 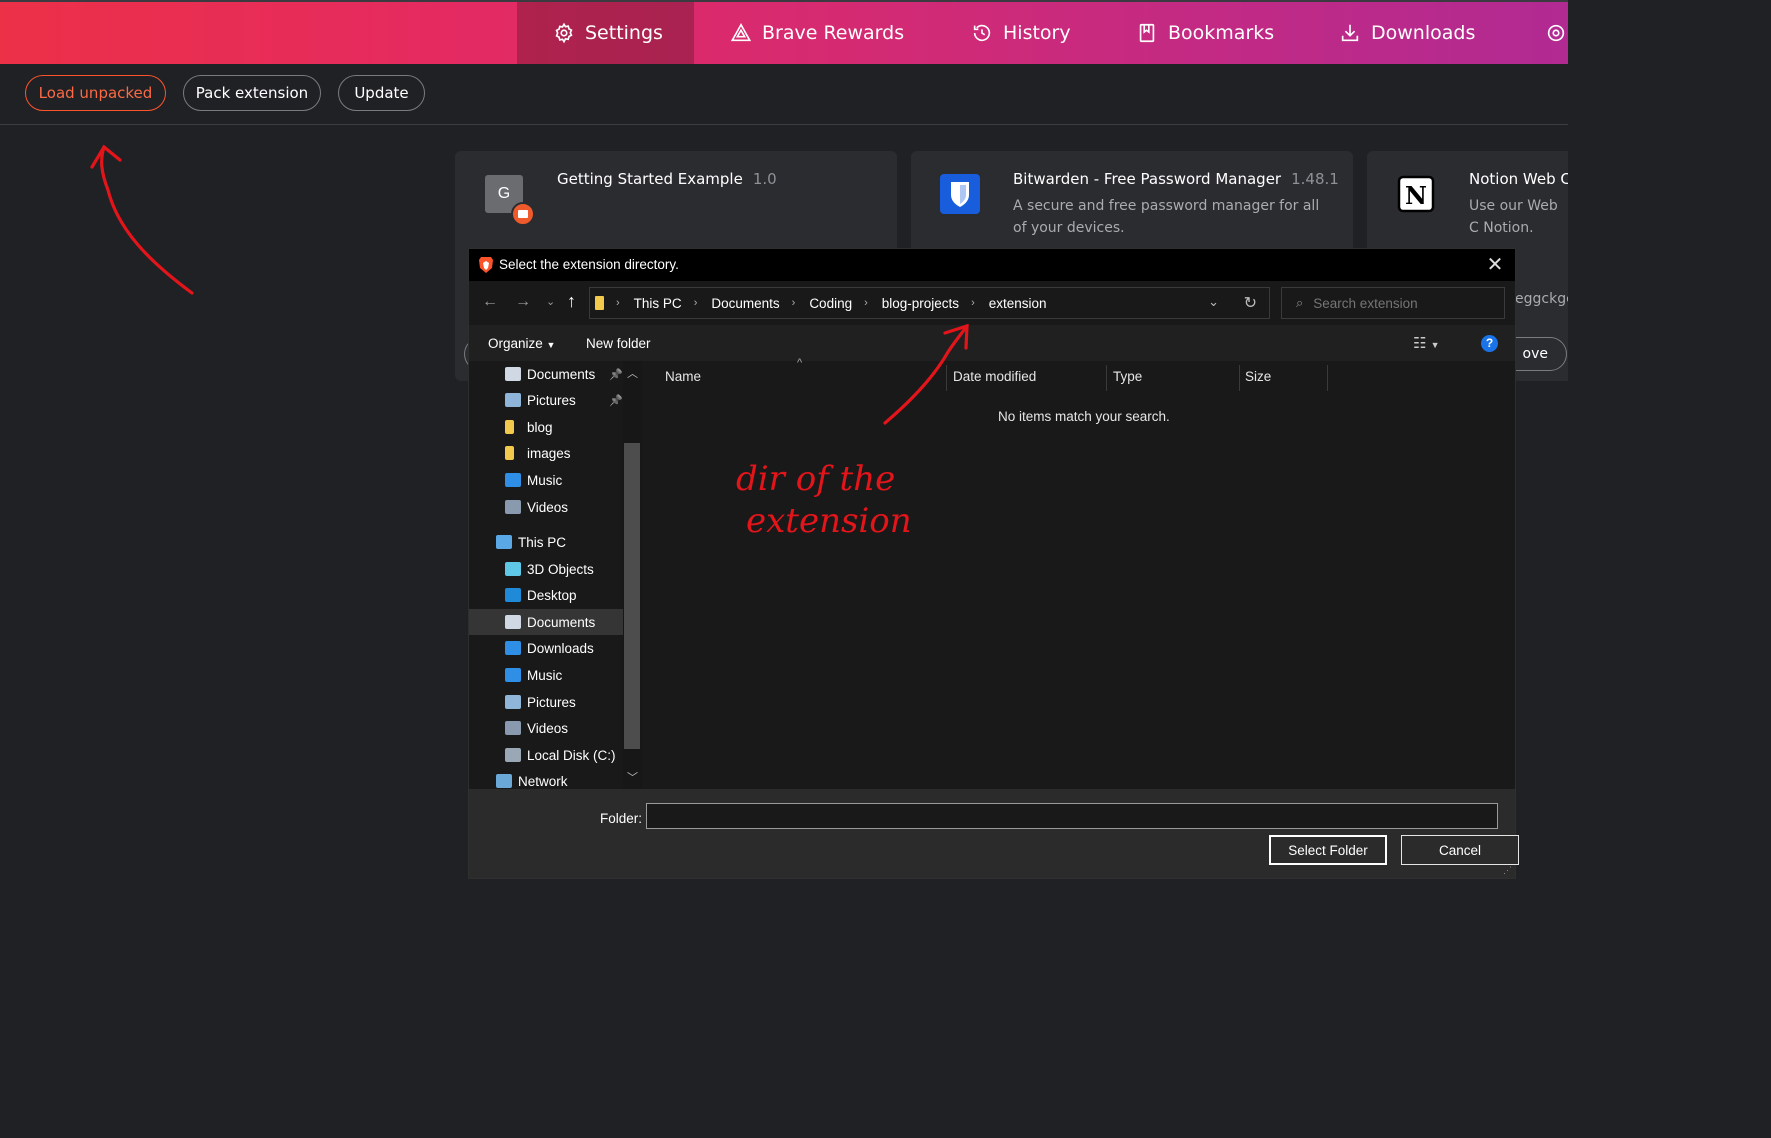 I want to click on nav-item-images: images, so click(x=546, y=453).